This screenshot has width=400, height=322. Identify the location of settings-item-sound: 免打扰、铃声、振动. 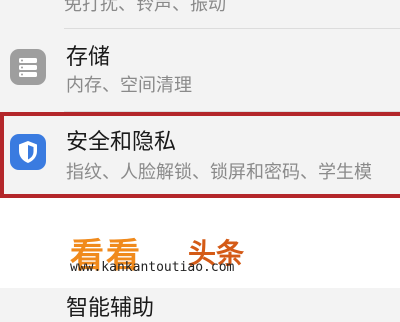
(200, 14).